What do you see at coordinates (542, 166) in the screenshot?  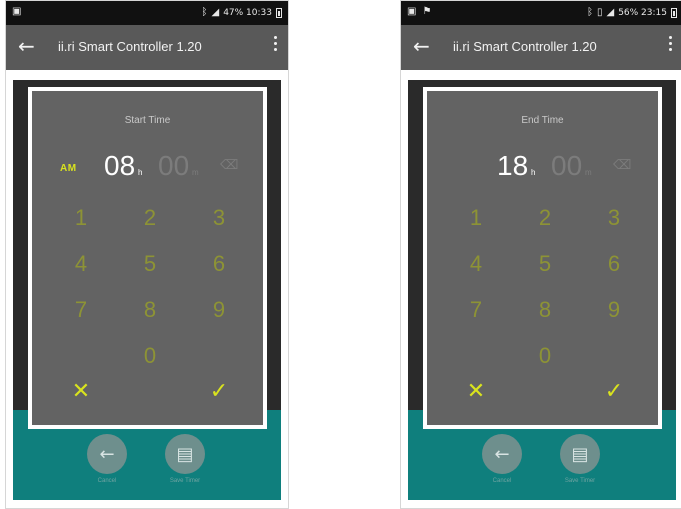 I see `time-display: 18 h 00 m ⌫` at bounding box center [542, 166].